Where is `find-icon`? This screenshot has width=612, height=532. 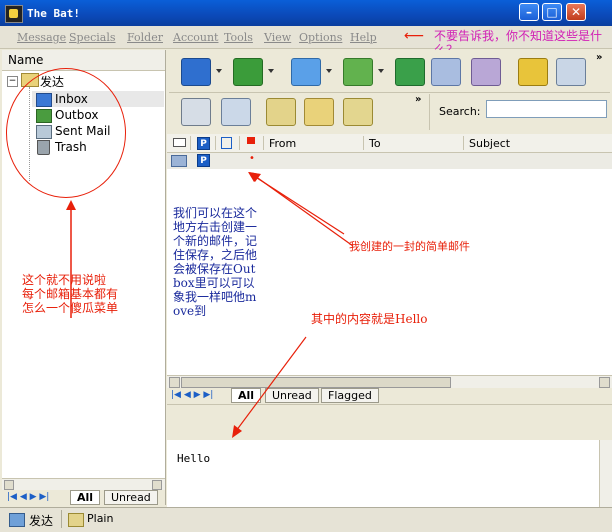 find-icon is located at coordinates (571, 72).